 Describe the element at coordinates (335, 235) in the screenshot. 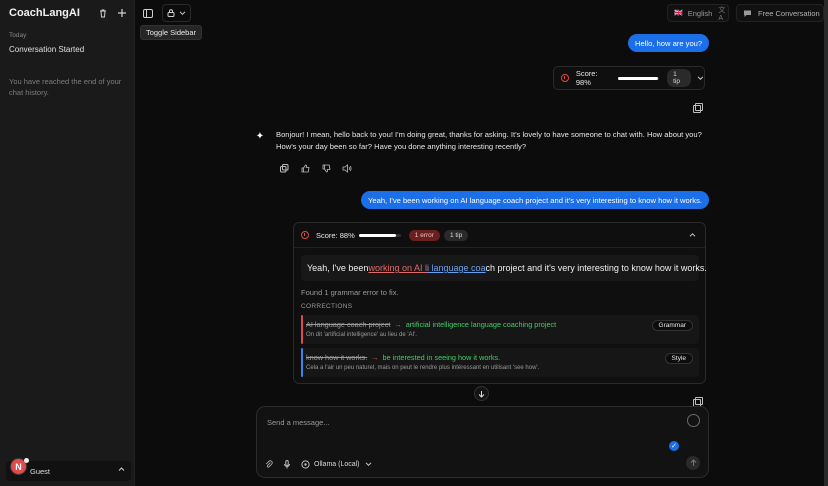

I see `score-label: Score: 88%` at that location.